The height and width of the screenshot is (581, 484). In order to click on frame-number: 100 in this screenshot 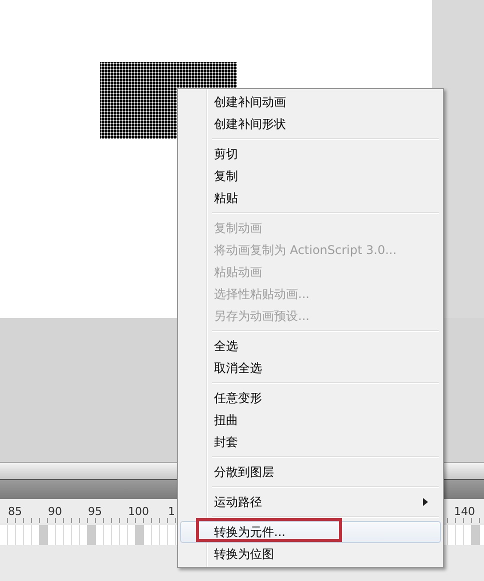, I will do `click(139, 511)`.